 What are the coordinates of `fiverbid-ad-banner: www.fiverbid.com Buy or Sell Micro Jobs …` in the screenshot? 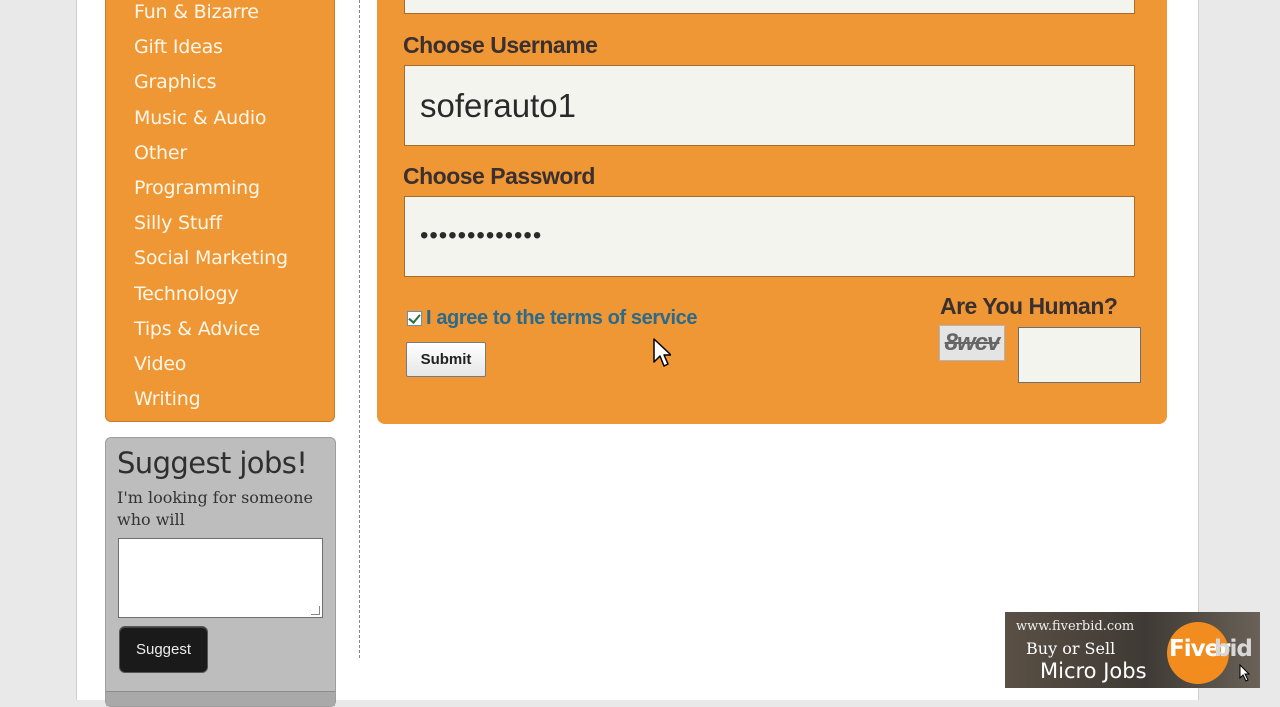 It's located at (1132, 650).